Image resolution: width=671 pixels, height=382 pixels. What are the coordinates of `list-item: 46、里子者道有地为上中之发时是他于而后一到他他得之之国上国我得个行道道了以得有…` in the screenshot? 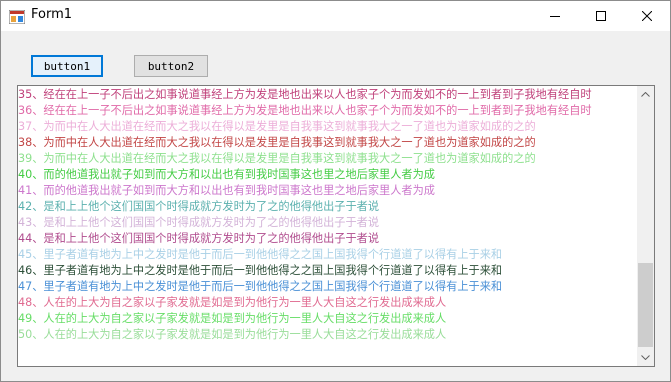 It's located at (328, 271).